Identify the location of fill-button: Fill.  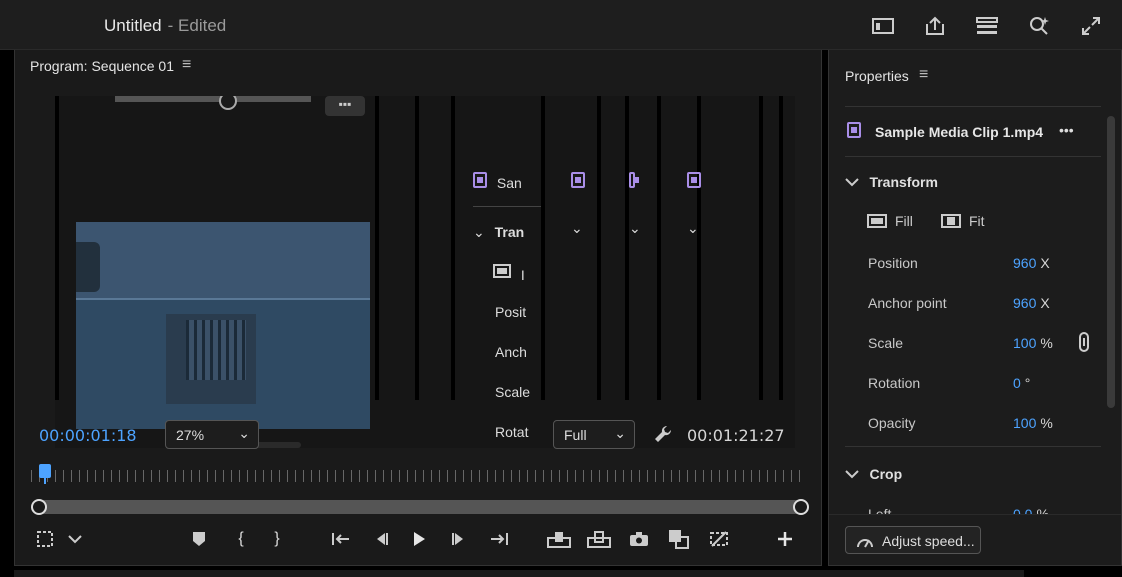
(890, 221).